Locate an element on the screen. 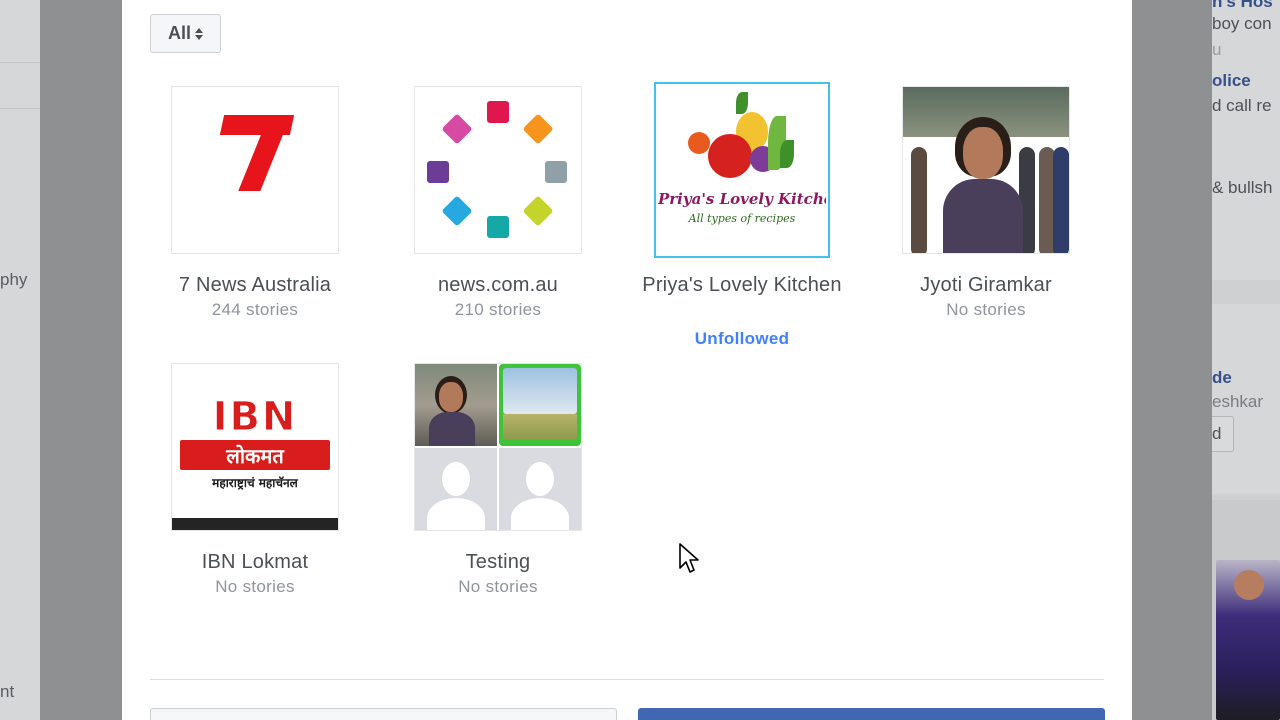  background-link: olice is located at coordinates (1231, 80).